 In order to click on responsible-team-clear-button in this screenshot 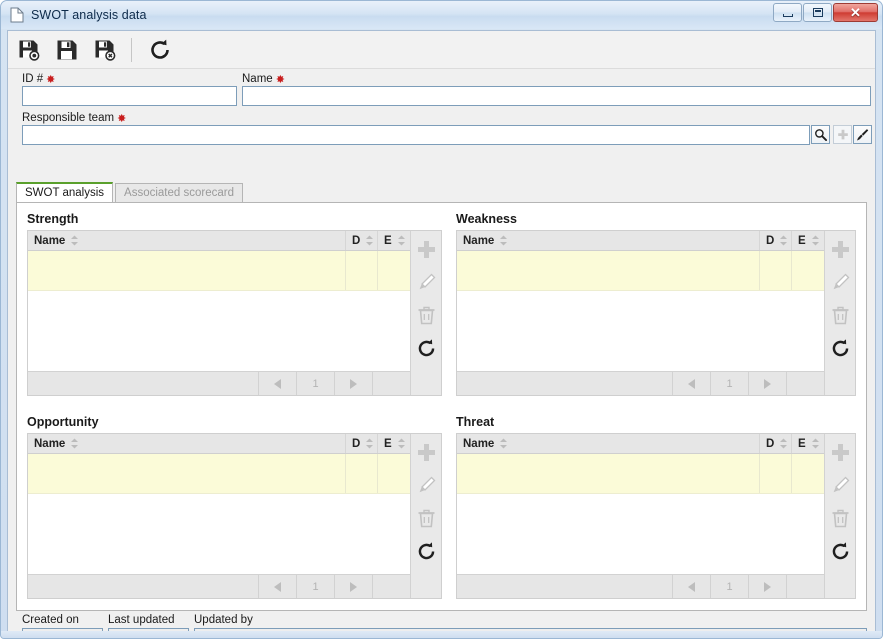, I will do `click(862, 134)`.